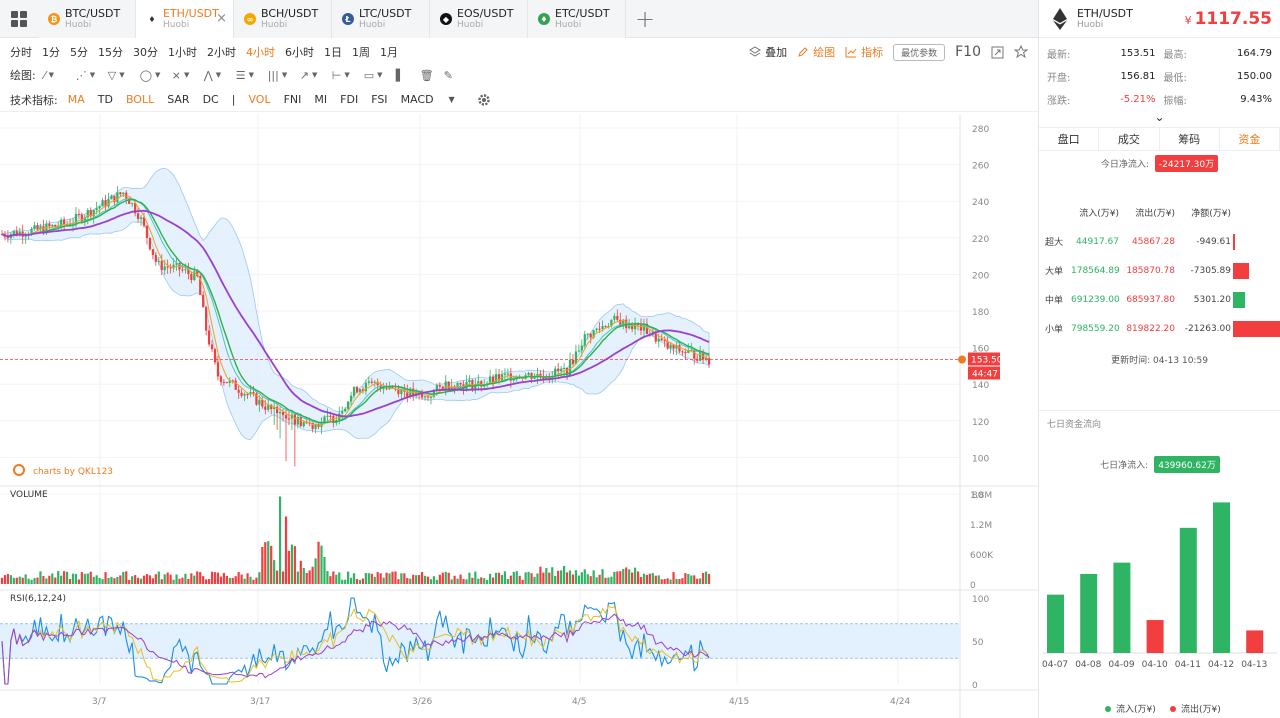  What do you see at coordinates (1159, 118) in the screenshot?
I see `chevron-down-icon: ⌄` at bounding box center [1159, 118].